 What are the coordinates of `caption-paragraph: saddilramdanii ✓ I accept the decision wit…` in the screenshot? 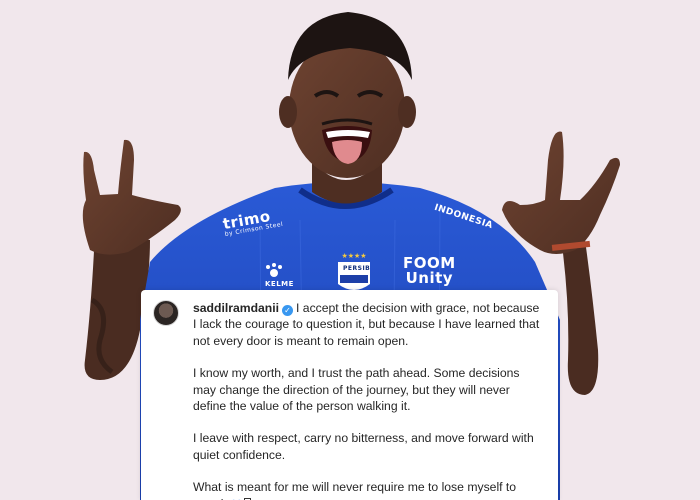 It's located at (366, 324).